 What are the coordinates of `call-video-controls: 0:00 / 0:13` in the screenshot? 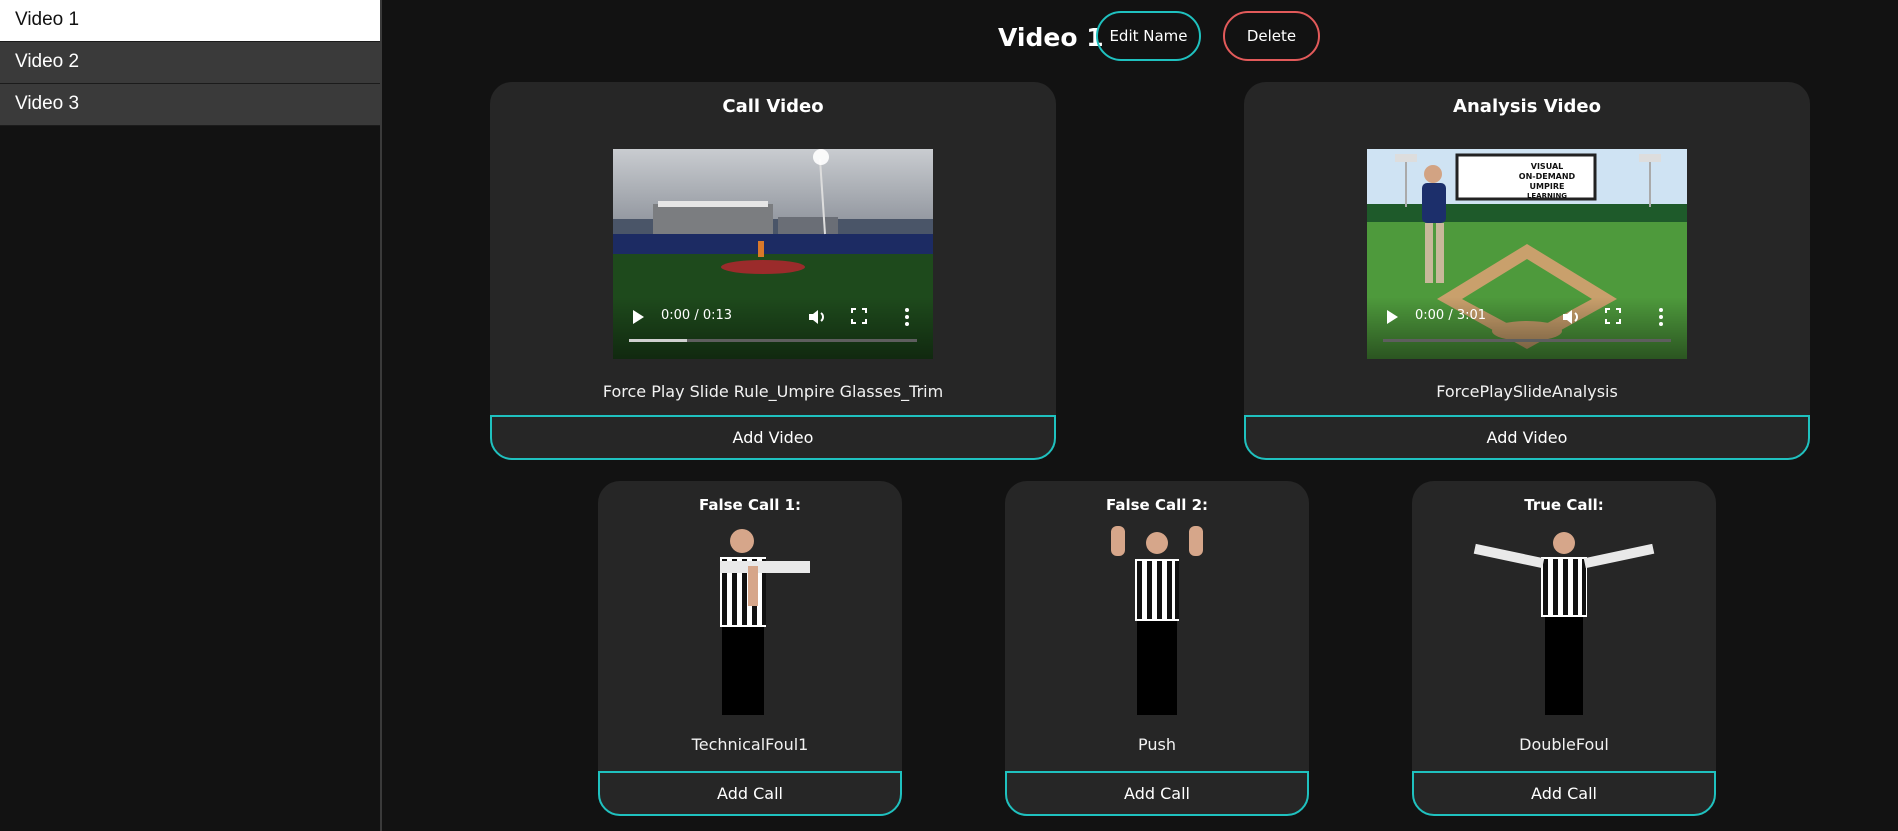 It's located at (773, 328).